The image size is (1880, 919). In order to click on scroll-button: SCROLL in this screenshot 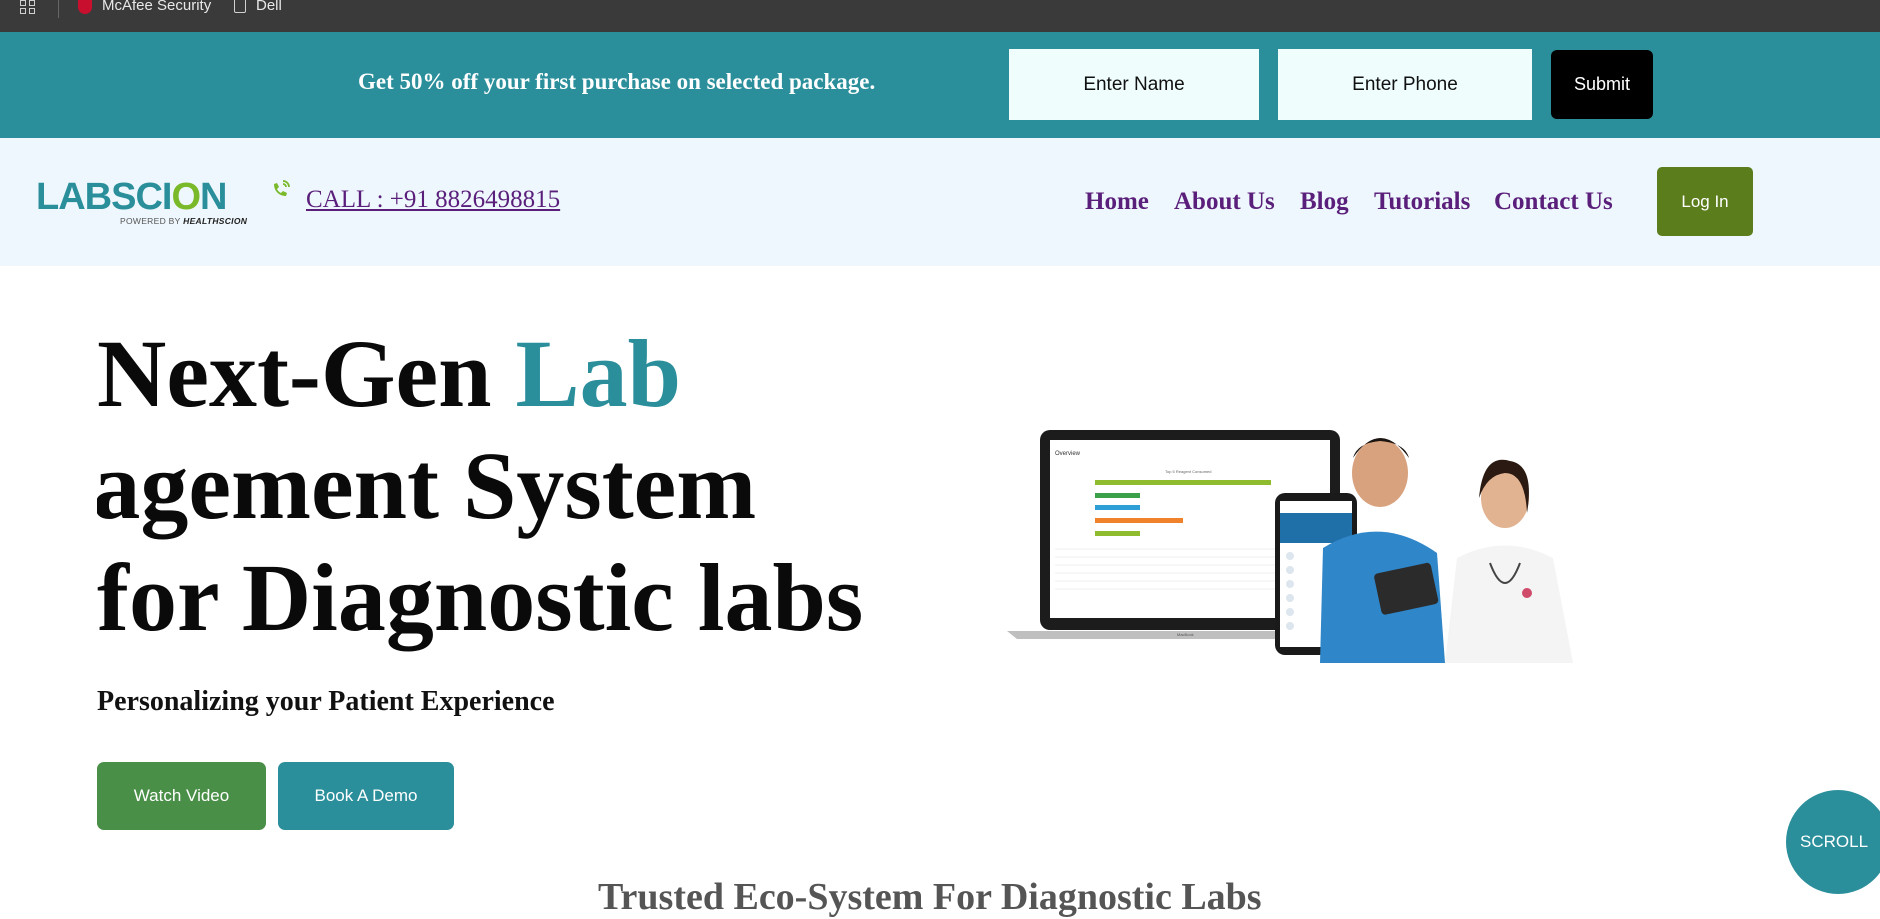, I will do `click(1833, 842)`.